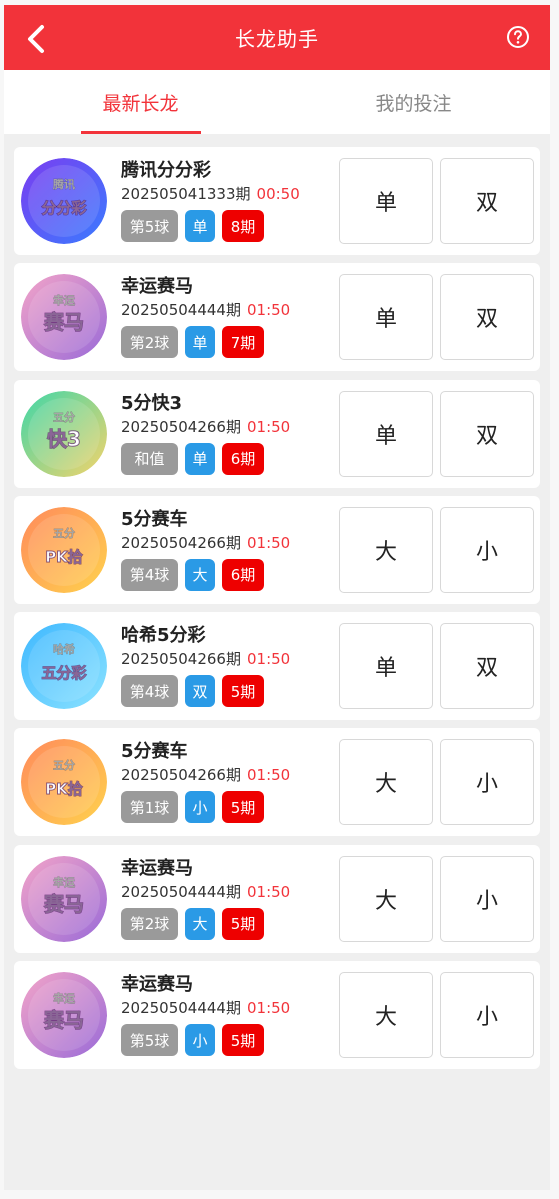  What do you see at coordinates (436, 666) in the screenshot?
I see `bet-options: 单 双` at bounding box center [436, 666].